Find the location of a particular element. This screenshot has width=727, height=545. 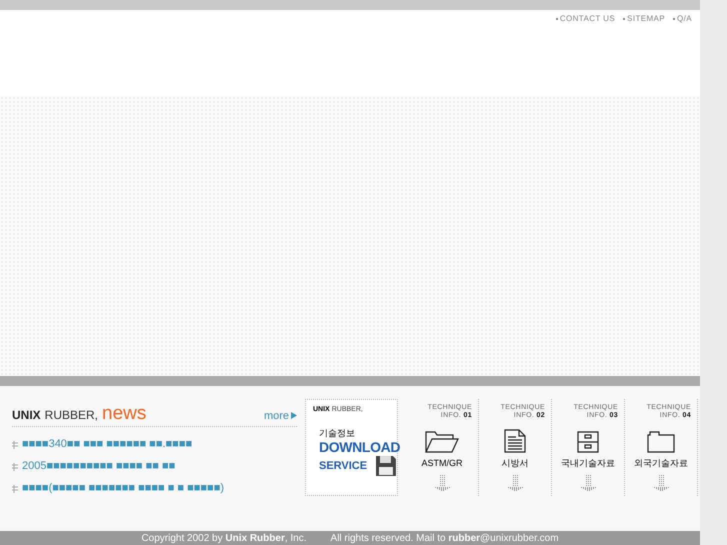

download-label: 기술정보 is located at coordinates (337, 433).